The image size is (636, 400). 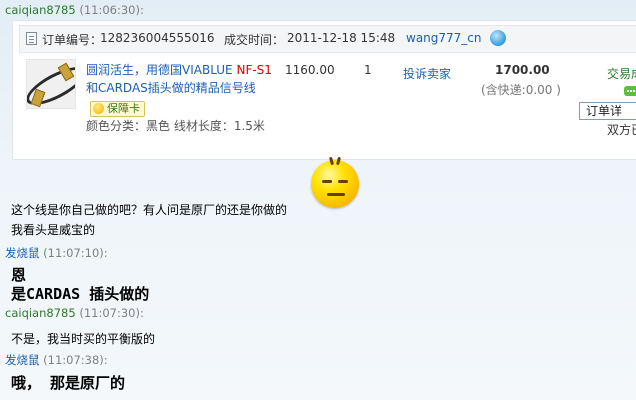 What do you see at coordinates (75, 360) in the screenshot?
I see `message-time: (11:07:38):` at bounding box center [75, 360].